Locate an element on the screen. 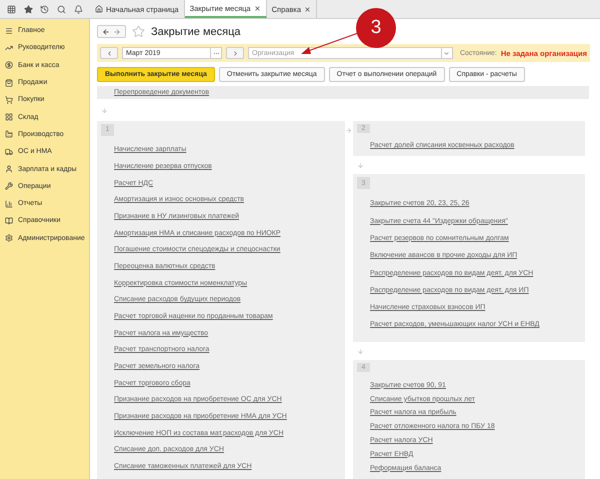 The width and height of the screenshot is (600, 479). book-icon is located at coordinates (9, 220).